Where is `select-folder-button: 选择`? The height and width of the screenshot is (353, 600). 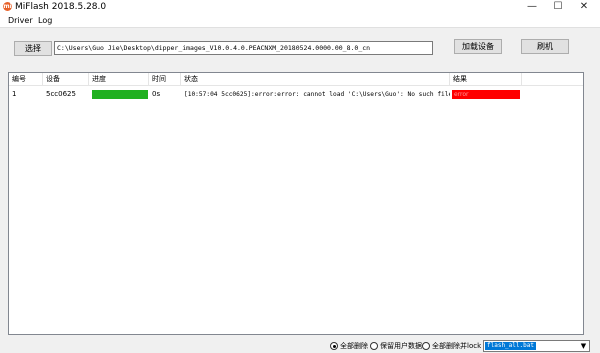 select-folder-button: 选择 is located at coordinates (33, 48).